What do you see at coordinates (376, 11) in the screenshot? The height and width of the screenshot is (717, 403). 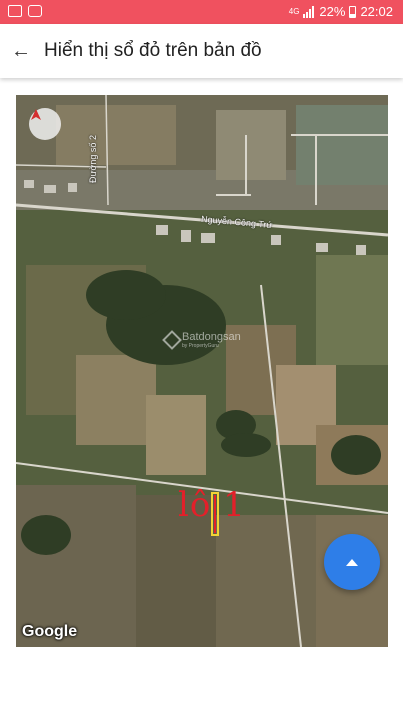 I see `clock: 22:02` at bounding box center [376, 11].